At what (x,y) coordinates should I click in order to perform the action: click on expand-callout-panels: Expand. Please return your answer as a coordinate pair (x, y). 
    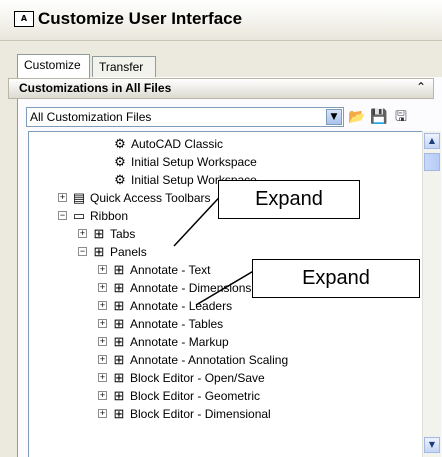
    Looking at the image, I should click on (336, 278).